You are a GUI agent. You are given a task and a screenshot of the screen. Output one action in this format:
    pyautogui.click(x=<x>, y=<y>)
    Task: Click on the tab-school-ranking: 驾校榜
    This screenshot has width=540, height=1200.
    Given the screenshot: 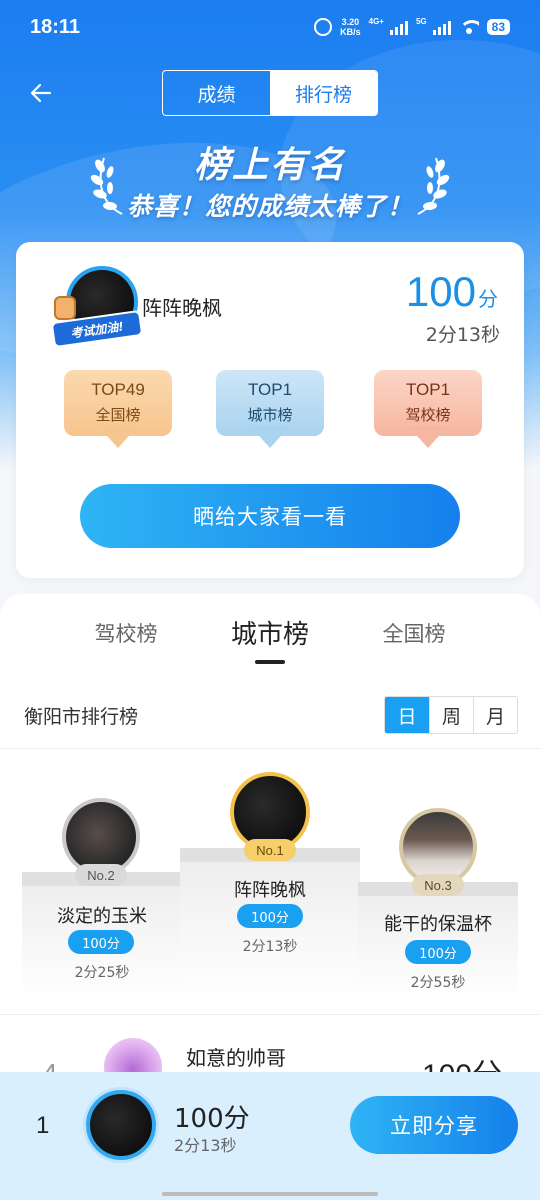 What is the action you would take?
    pyautogui.click(x=126, y=633)
    